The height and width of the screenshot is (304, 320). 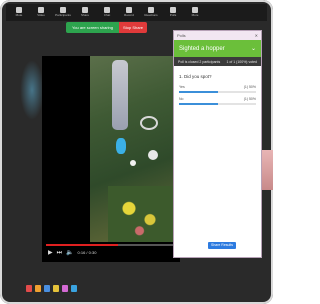 What do you see at coordinates (85, 12) in the screenshot?
I see `share-button: Share` at bounding box center [85, 12].